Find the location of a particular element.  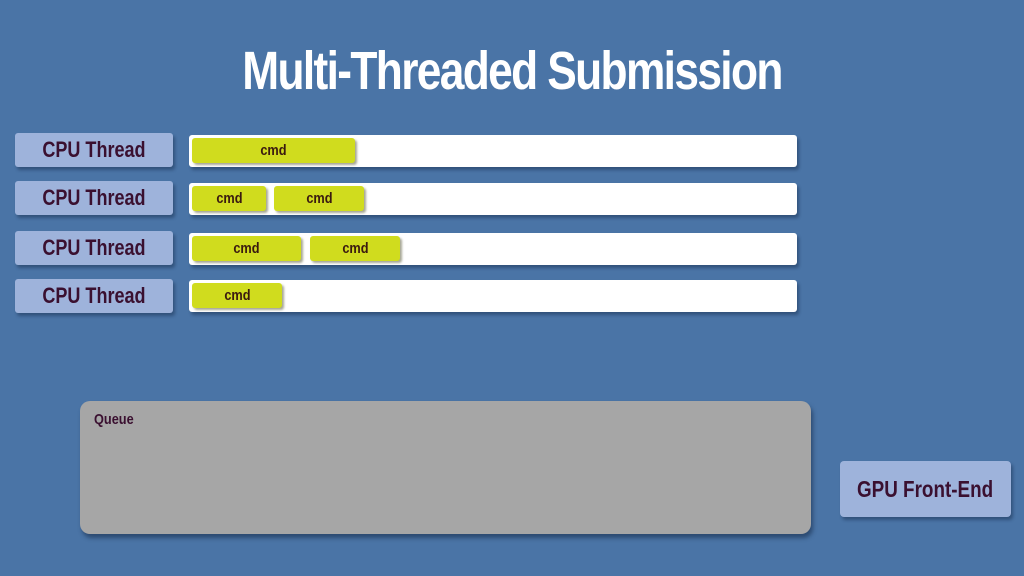

cpu-thread-label-1: CPU Thread is located at coordinates (94, 150).